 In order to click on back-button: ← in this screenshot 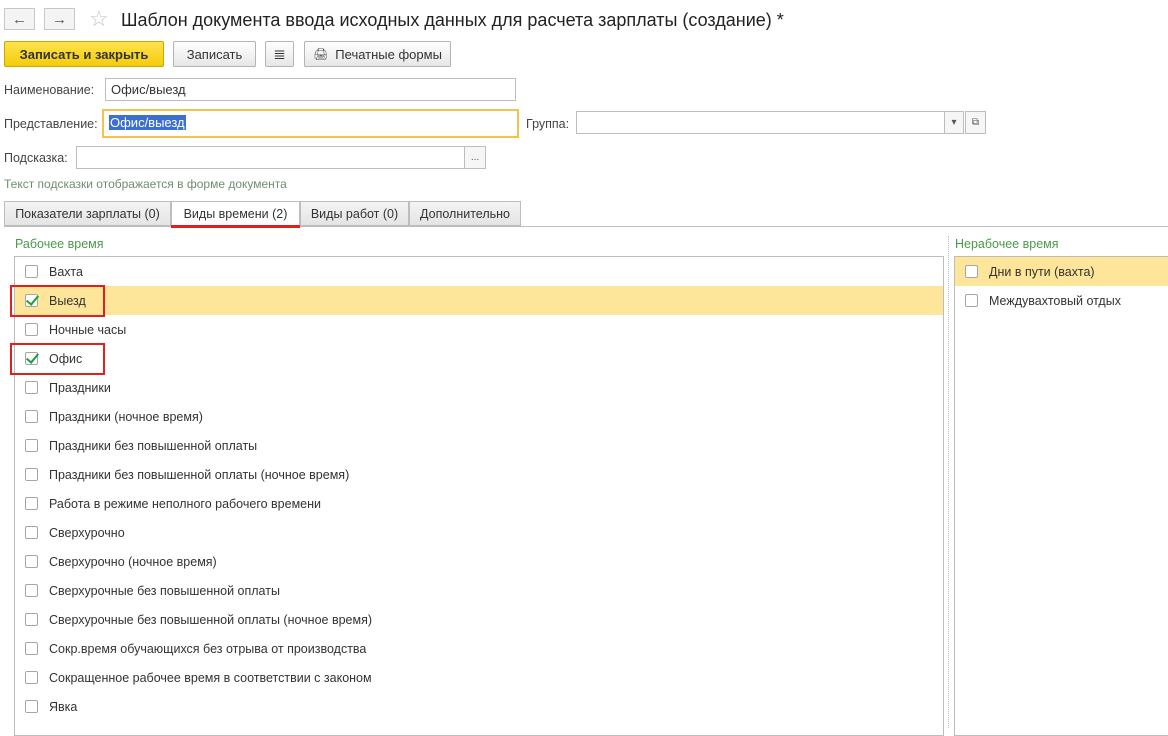, I will do `click(19, 19)`.